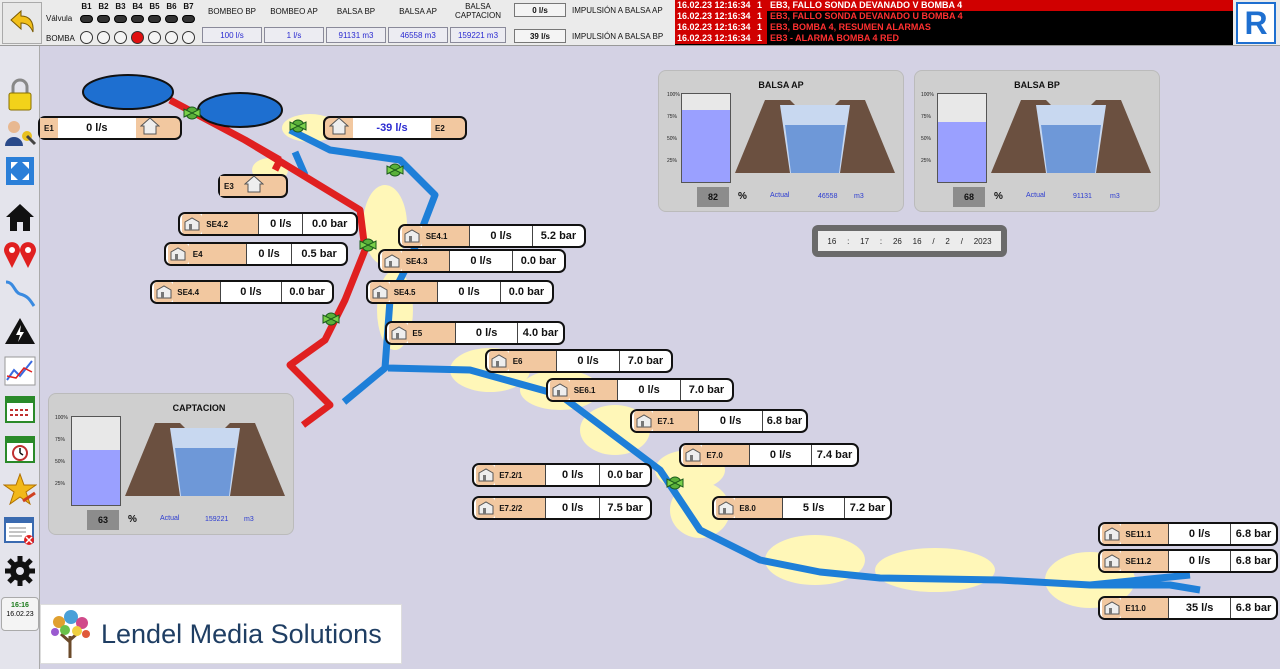  Describe the element at coordinates (480, 261) in the screenshot. I see `station-flow: 0 l/s` at that location.